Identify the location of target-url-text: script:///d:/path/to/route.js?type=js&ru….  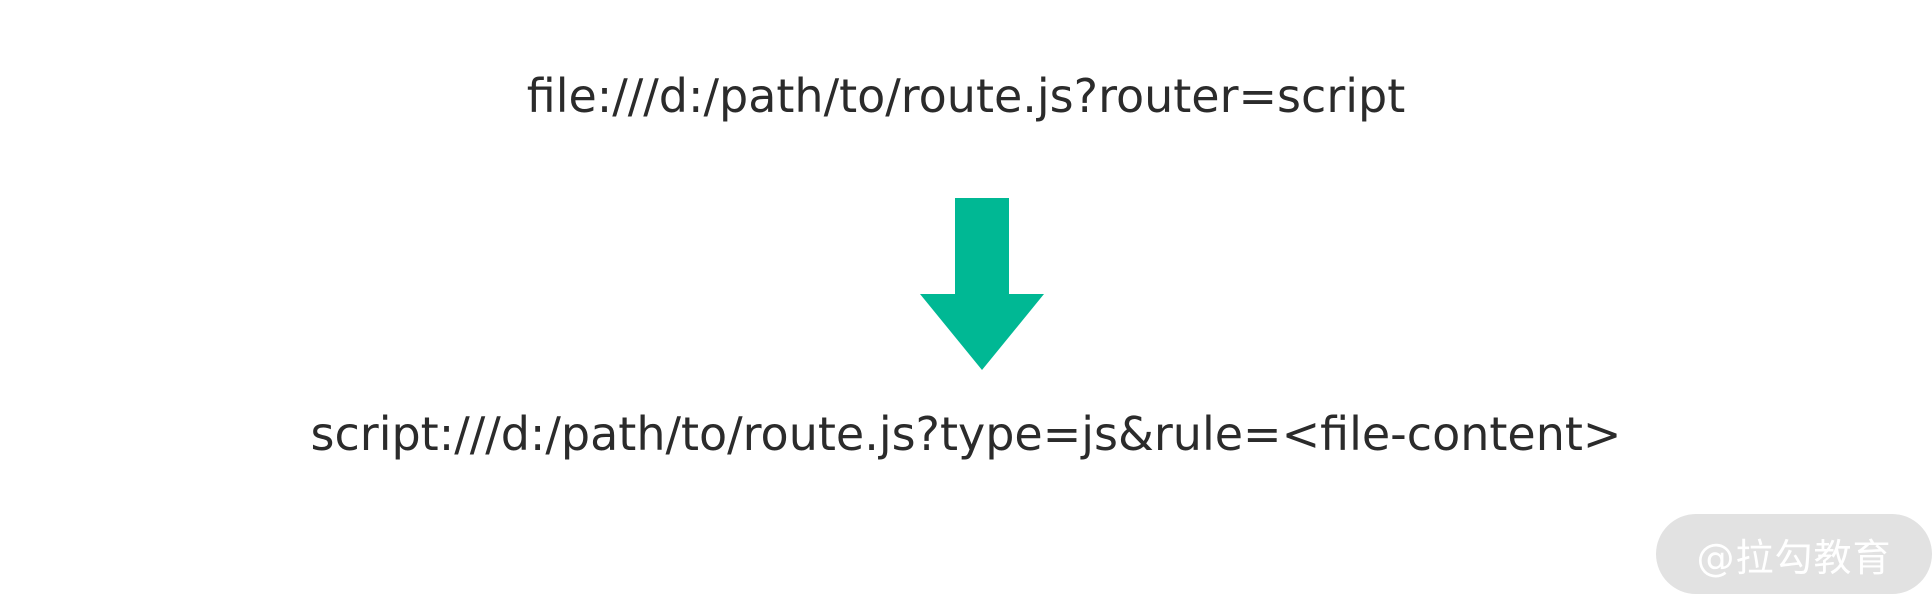
(966, 434).